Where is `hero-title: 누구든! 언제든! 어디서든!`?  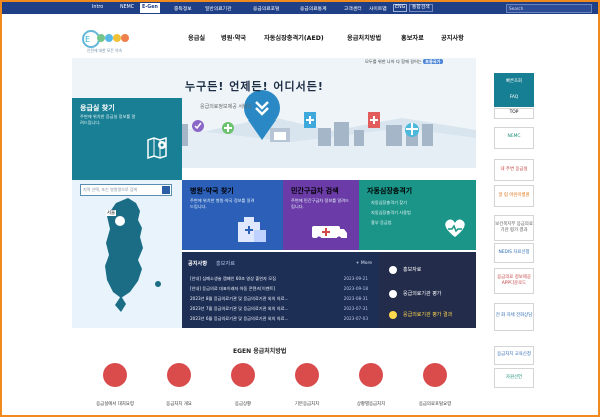
hero-title: 누구든! 언제든! 어디서든! is located at coordinates (254, 86).